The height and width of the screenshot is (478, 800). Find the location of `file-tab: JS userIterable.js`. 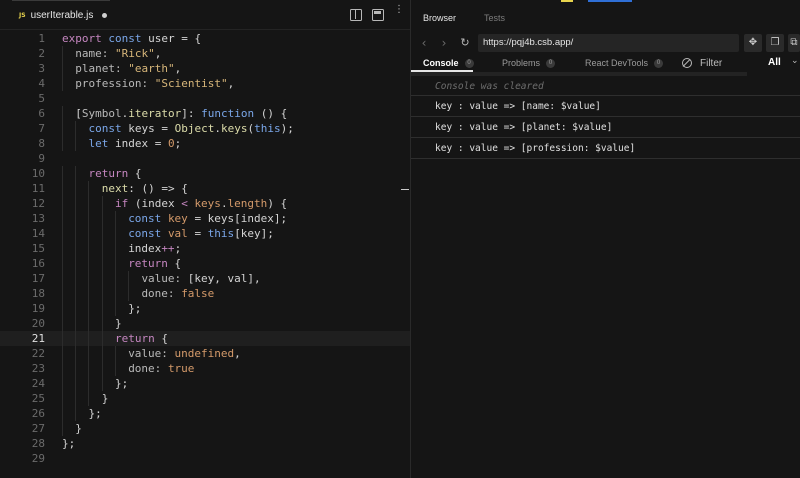

file-tab: JS userIterable.js is located at coordinates (61, 15).